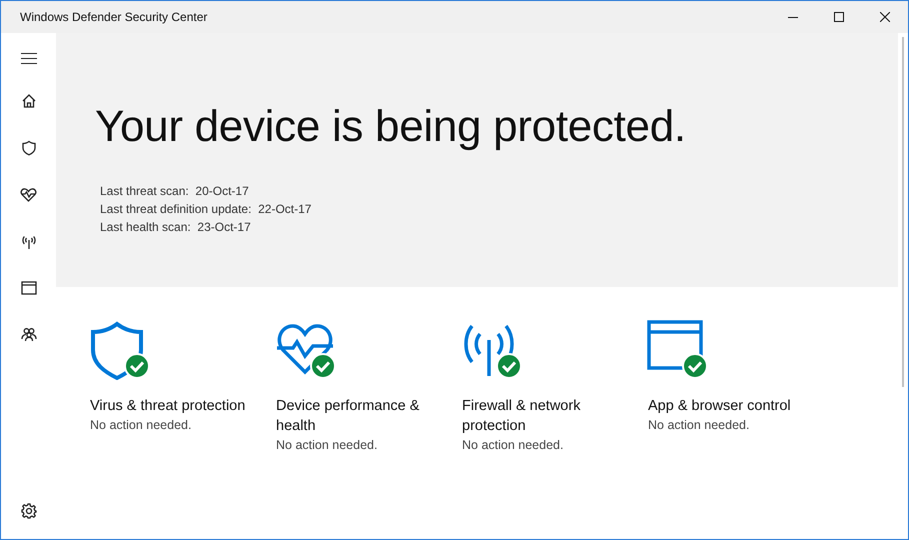 The width and height of the screenshot is (909, 540). Describe the element at coordinates (28, 101) in the screenshot. I see `home-icon` at that location.